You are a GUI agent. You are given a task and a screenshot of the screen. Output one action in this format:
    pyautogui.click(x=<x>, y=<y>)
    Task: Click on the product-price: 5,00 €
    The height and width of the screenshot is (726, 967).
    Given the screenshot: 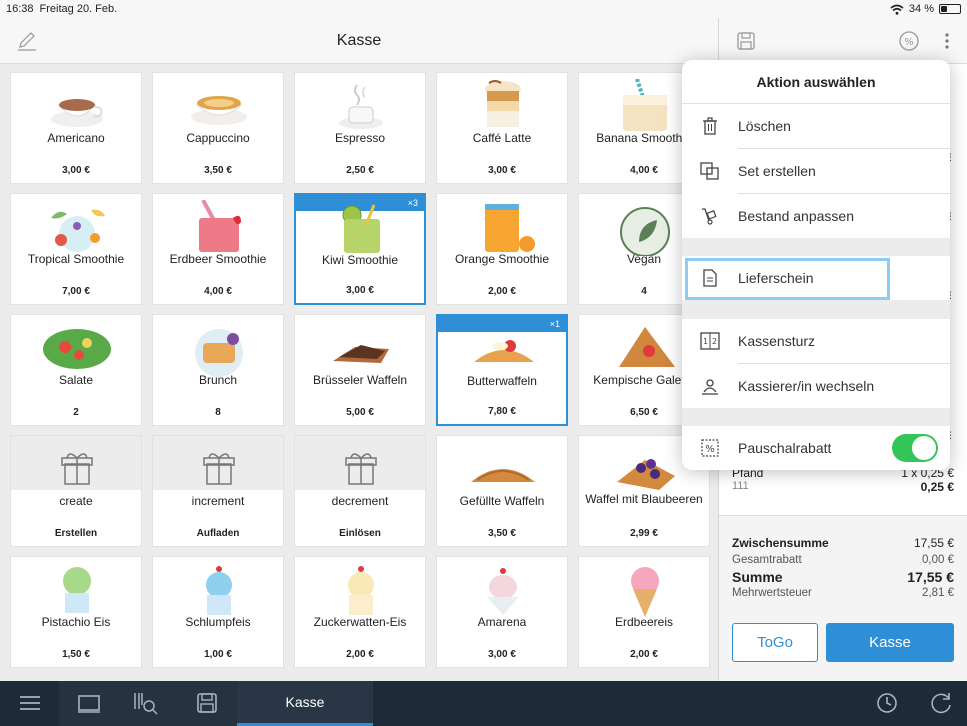 What is the action you would take?
    pyautogui.click(x=360, y=412)
    